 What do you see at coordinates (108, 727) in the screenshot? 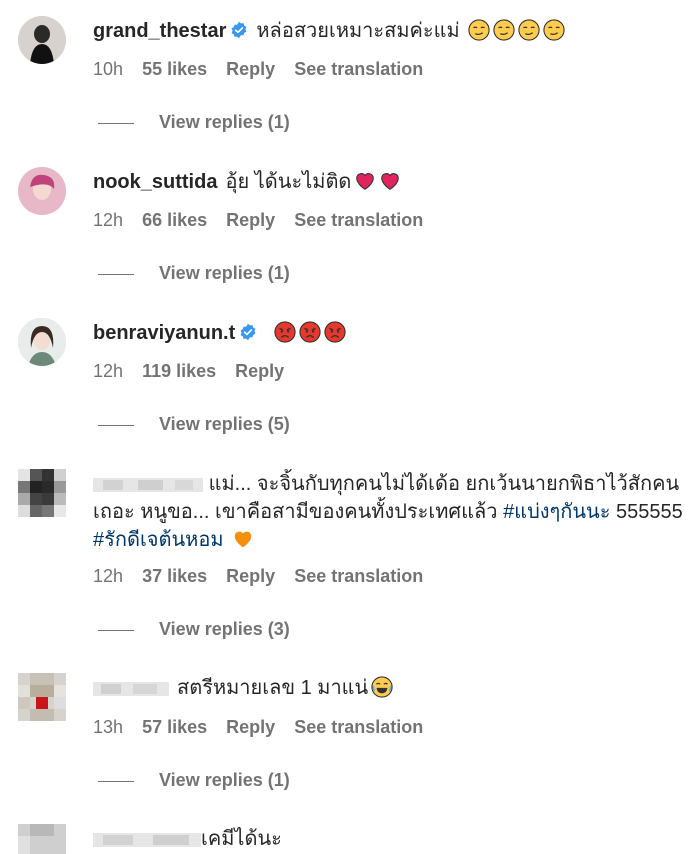
I see `timestamp: 13h` at bounding box center [108, 727].